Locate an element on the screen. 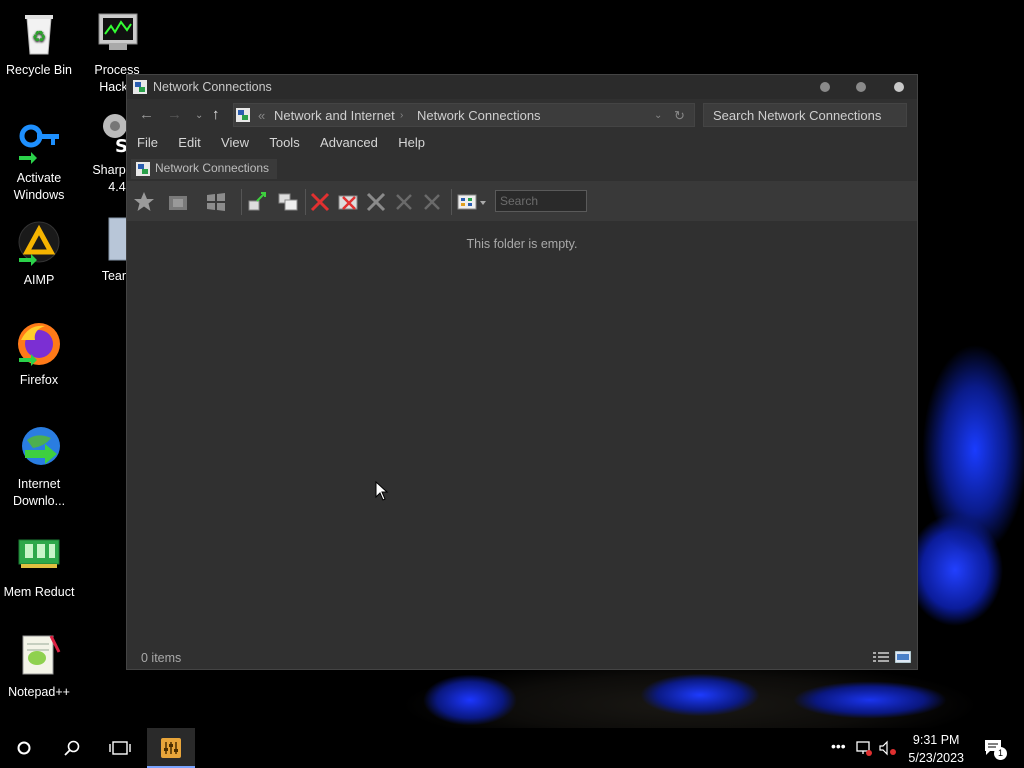 This screenshot has width=1024, height=768. breadcrumb-network-connections: Network Connections is located at coordinates (479, 115).